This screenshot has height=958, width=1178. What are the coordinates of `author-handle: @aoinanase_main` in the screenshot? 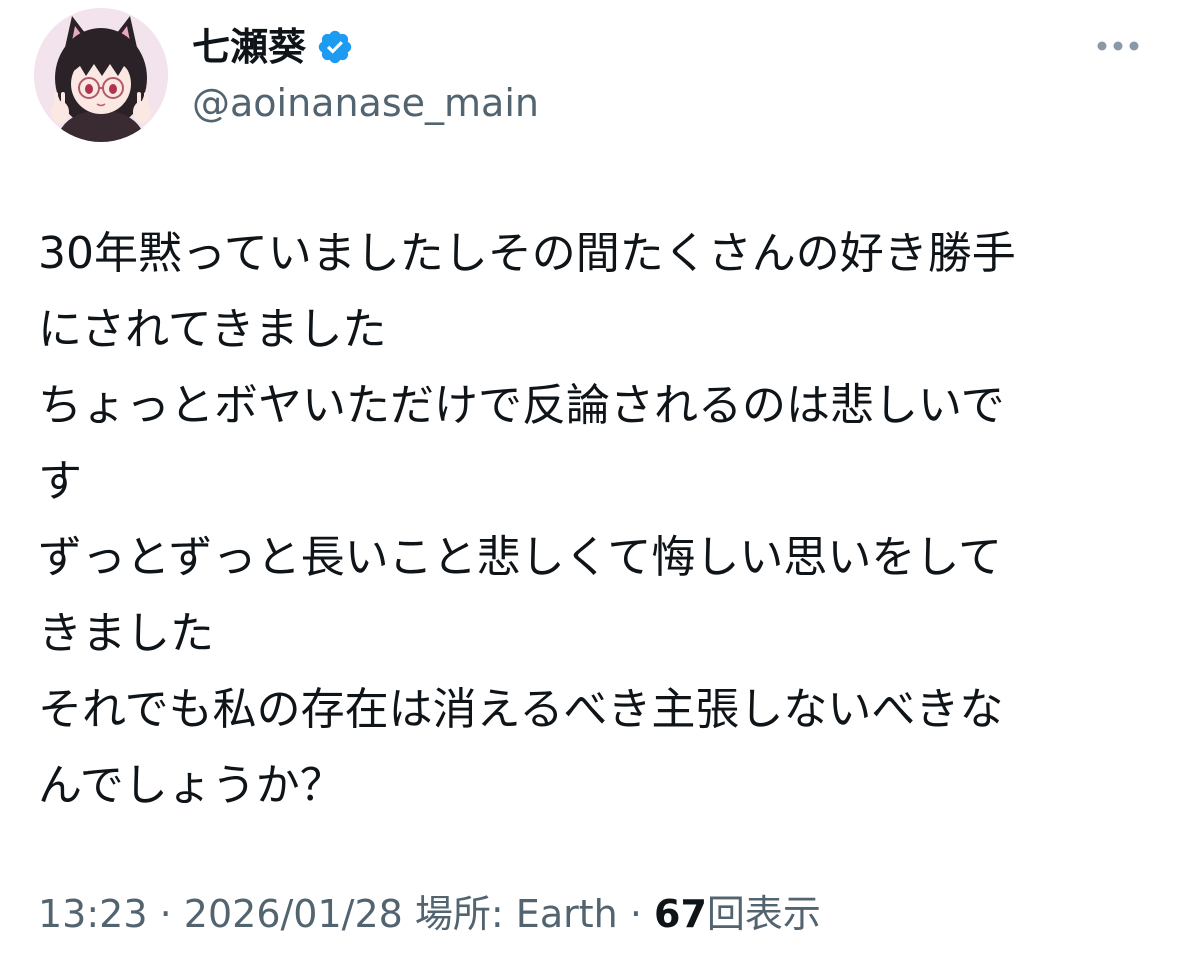 It's located at (365, 103).